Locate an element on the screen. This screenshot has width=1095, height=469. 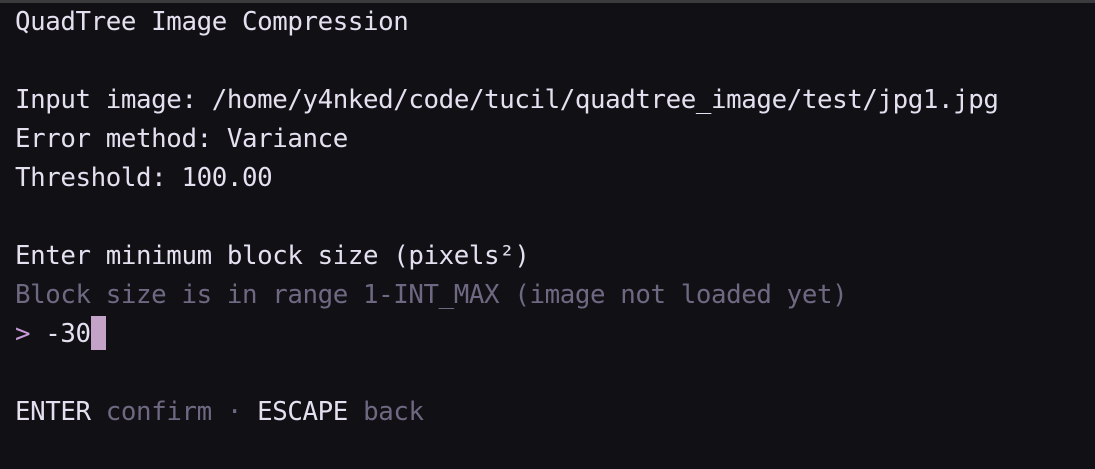
escape-key: ESCAPE is located at coordinates (302, 412).